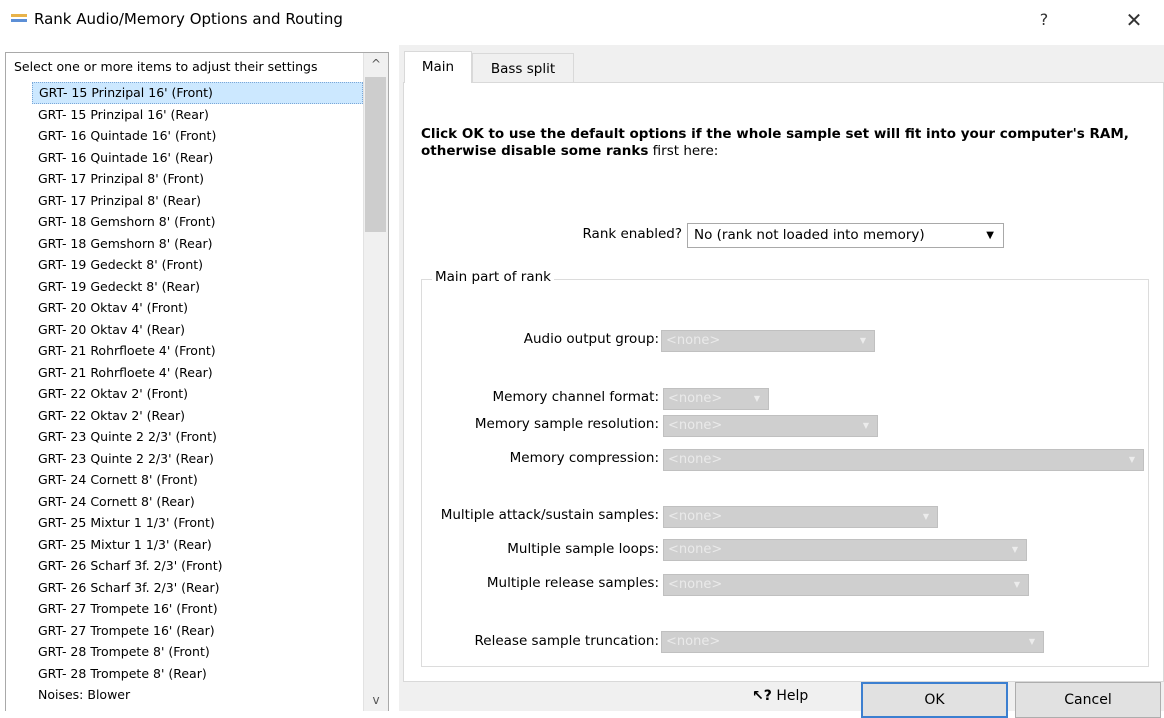 The height and width of the screenshot is (718, 1164). What do you see at coordinates (852, 642) in the screenshot?
I see `release-sample-truncation-select: <none> ▼` at bounding box center [852, 642].